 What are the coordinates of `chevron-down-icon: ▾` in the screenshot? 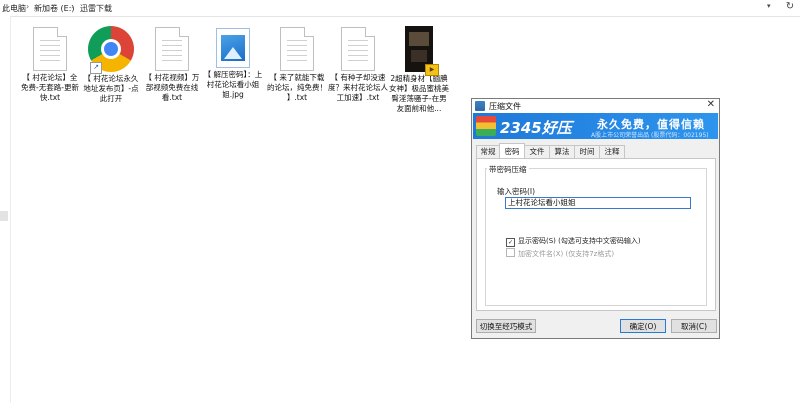 It's located at (772, 7).